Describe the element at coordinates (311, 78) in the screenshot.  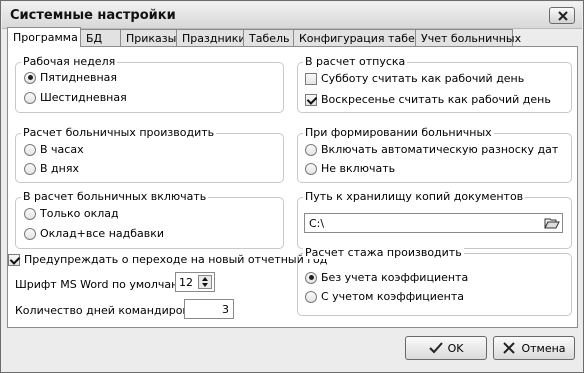
I see `saturday-check-indicator` at that location.